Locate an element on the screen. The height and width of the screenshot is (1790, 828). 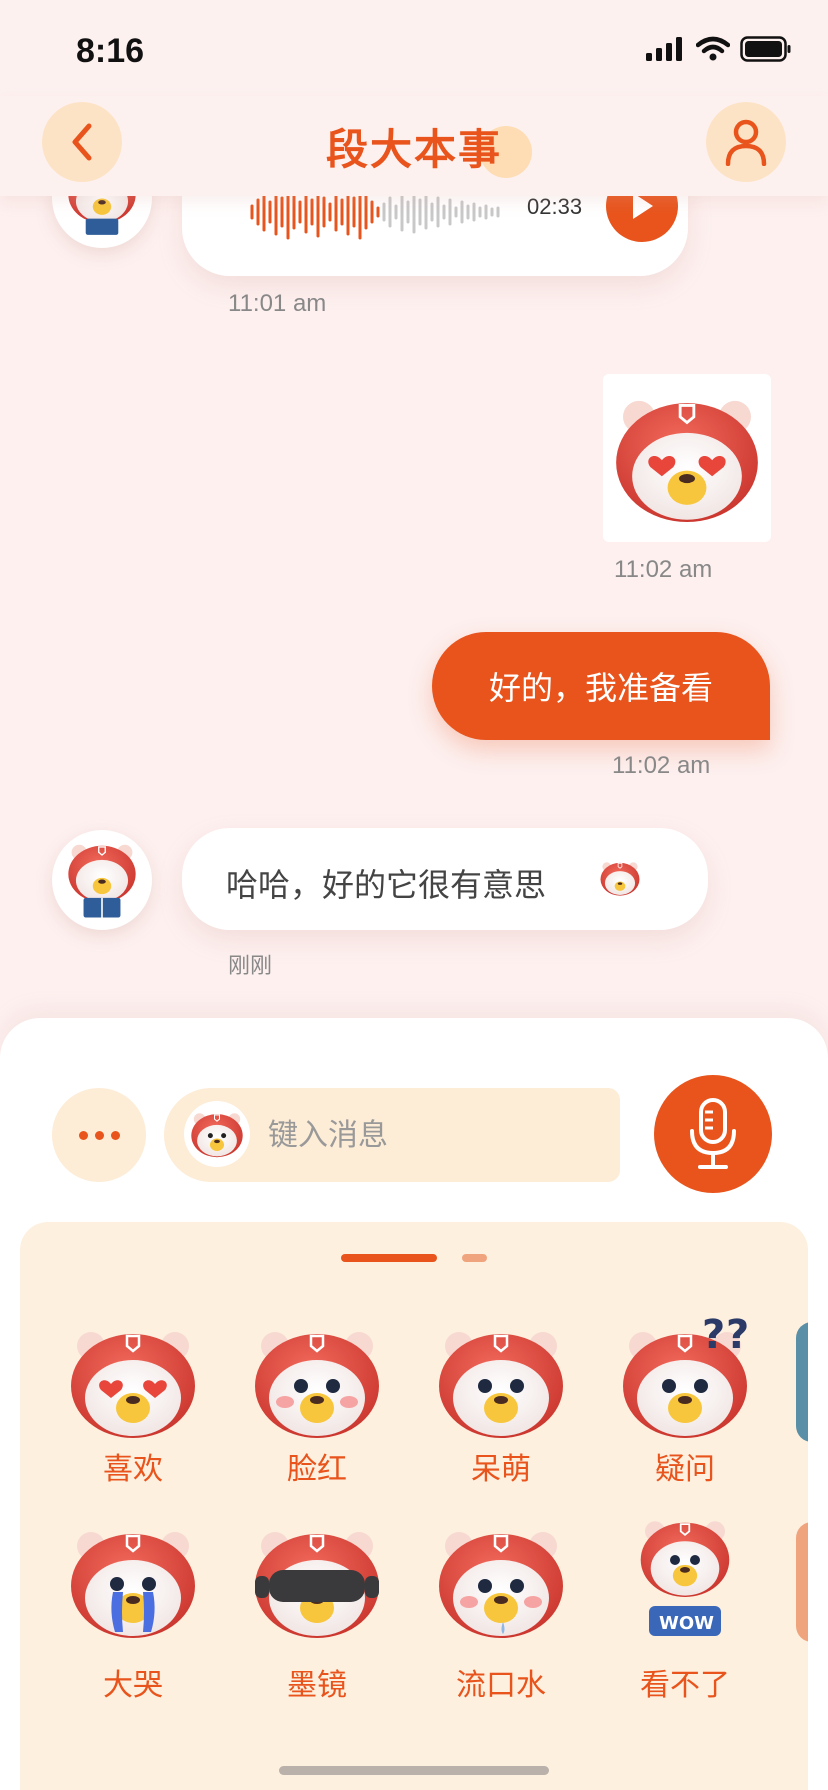
profile-button is located at coordinates (746, 142).